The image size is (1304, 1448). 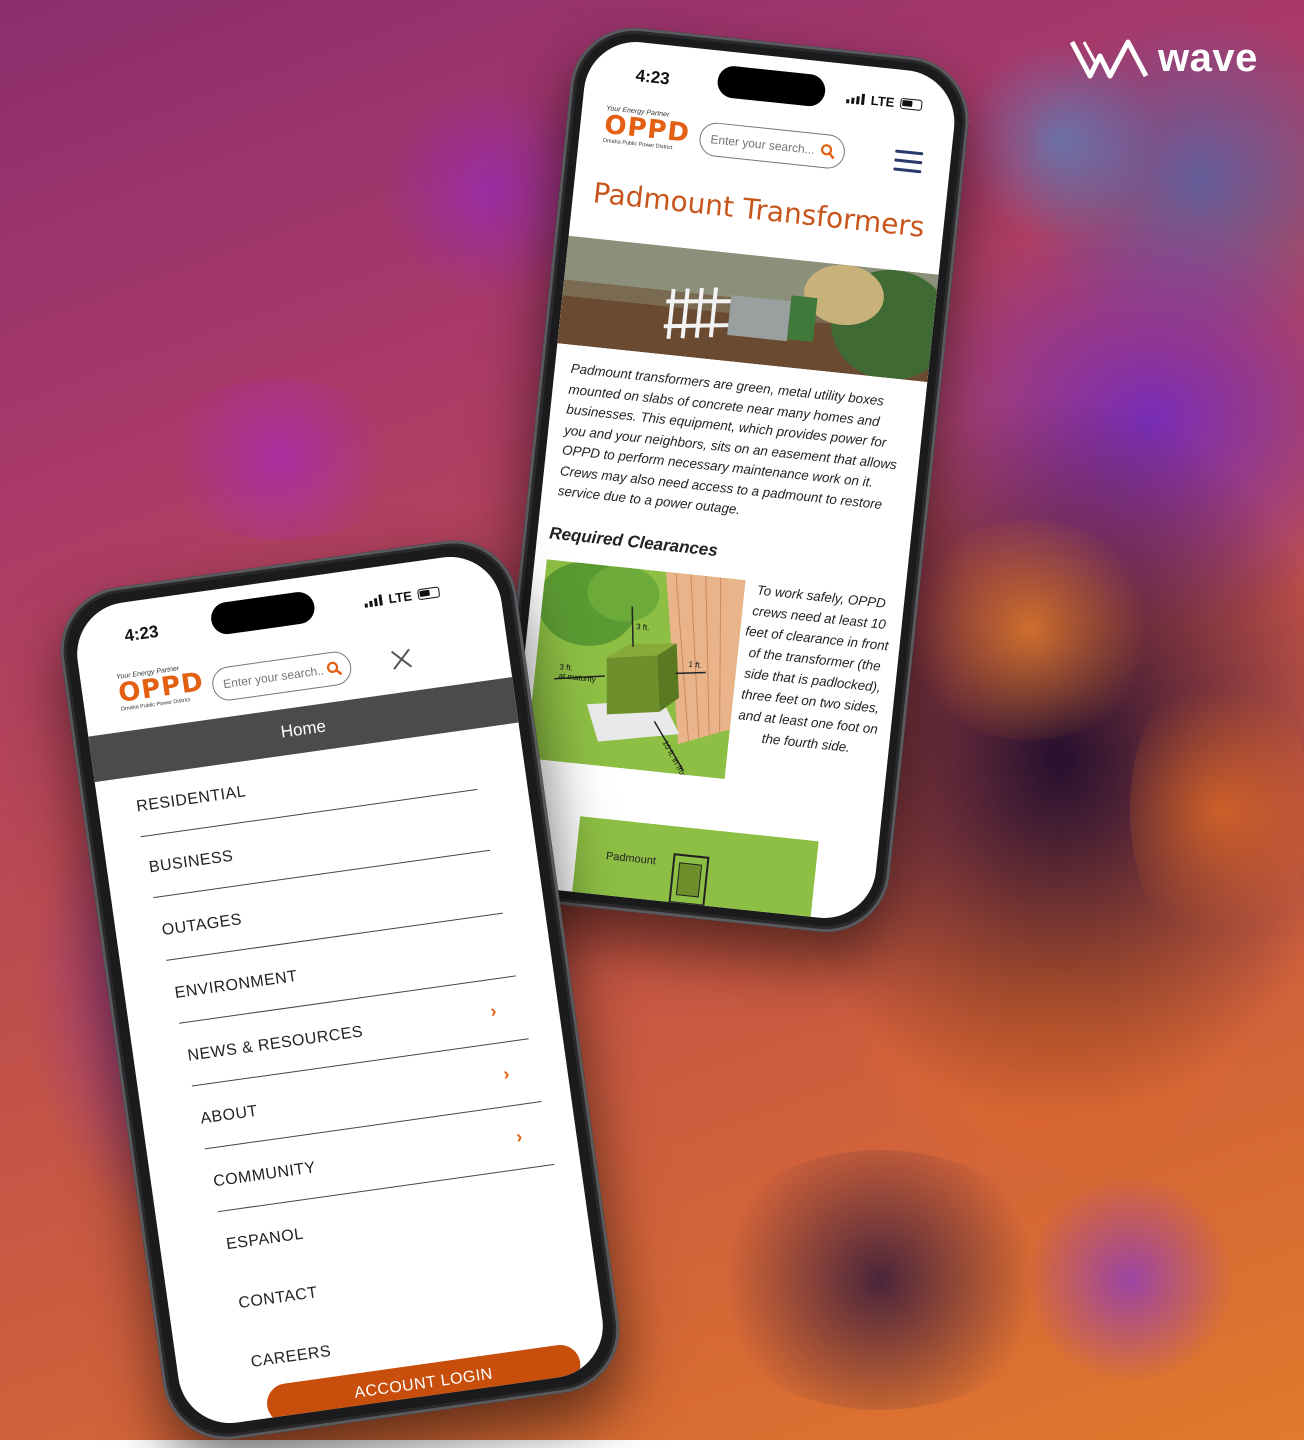 I want to click on wave-wordmark: wave, so click(x=1208, y=58).